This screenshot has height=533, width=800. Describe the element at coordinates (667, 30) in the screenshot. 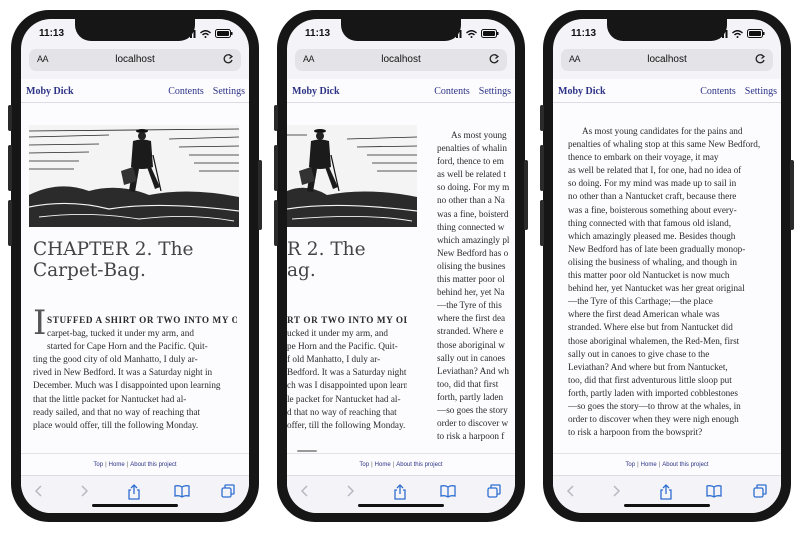

I see `notch` at that location.